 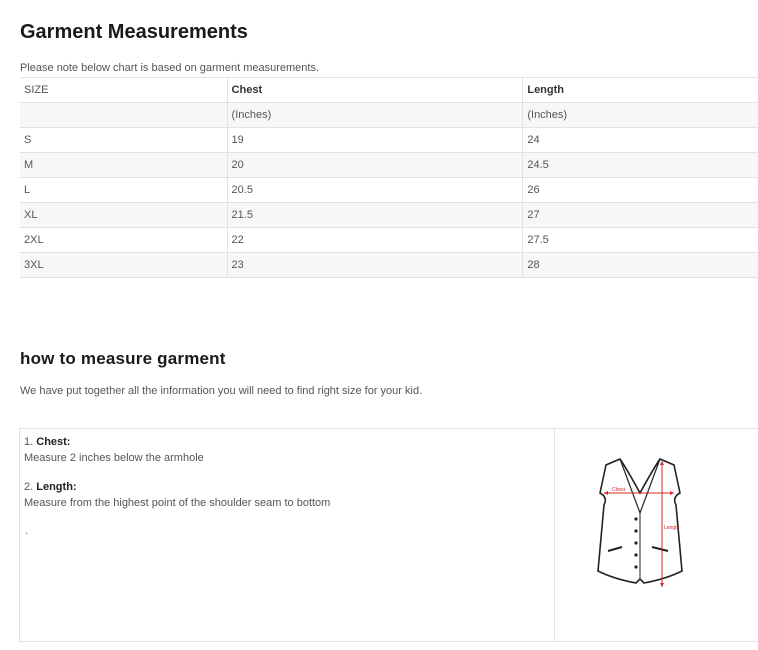 What do you see at coordinates (640, 215) in the screenshot?
I see `cell-length: 27` at bounding box center [640, 215].